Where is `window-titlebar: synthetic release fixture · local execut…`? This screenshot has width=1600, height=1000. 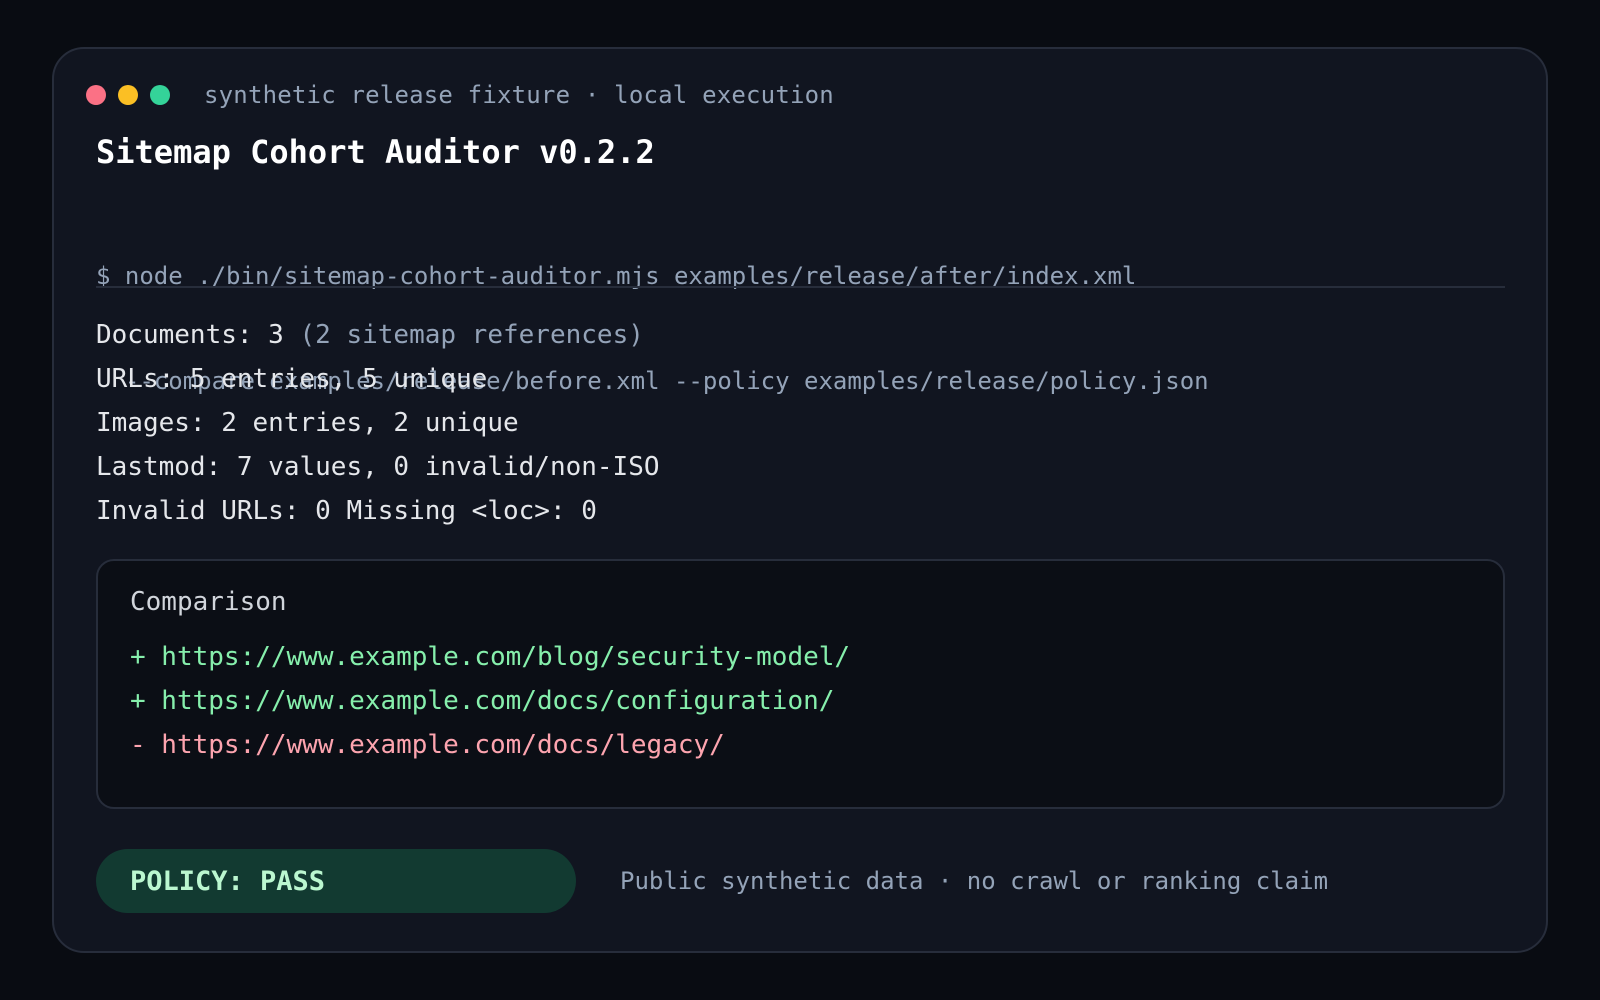 window-titlebar: synthetic release fixture · local execut… is located at coordinates (460, 95).